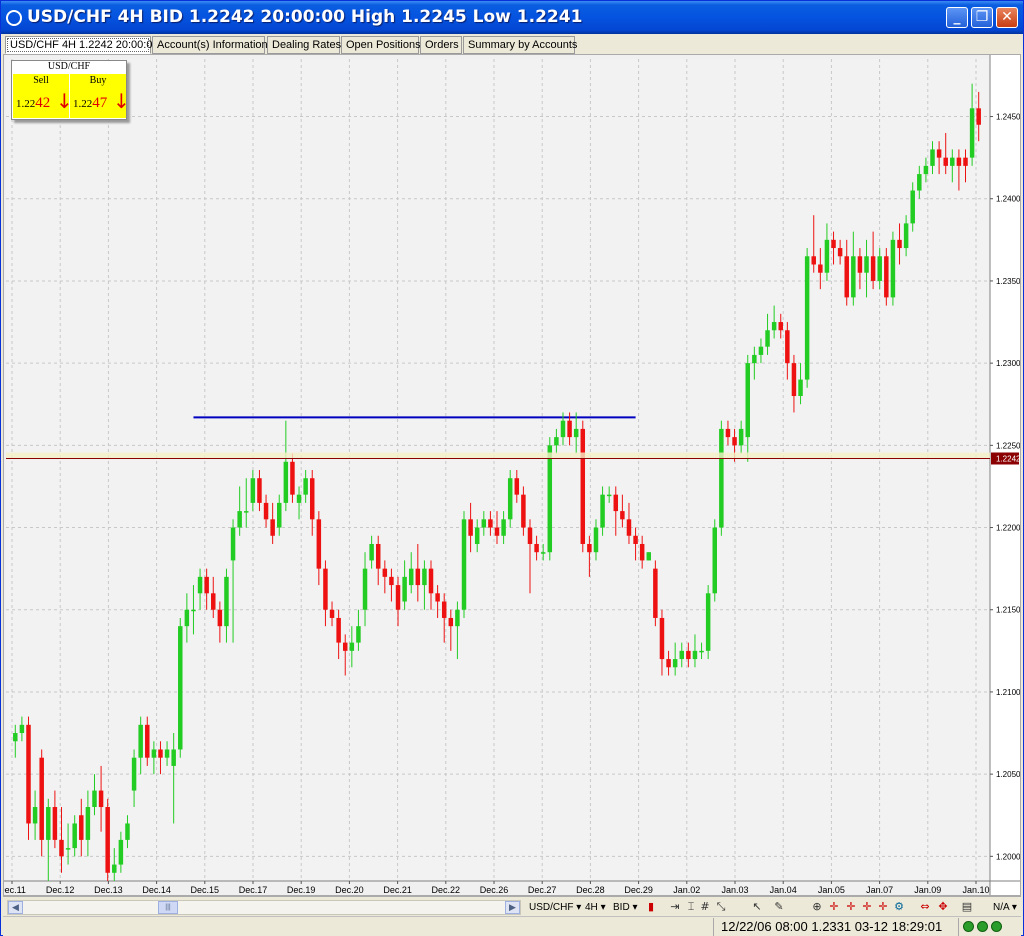  What do you see at coordinates (957, 17) in the screenshot?
I see `minimize-button: _` at bounding box center [957, 17].